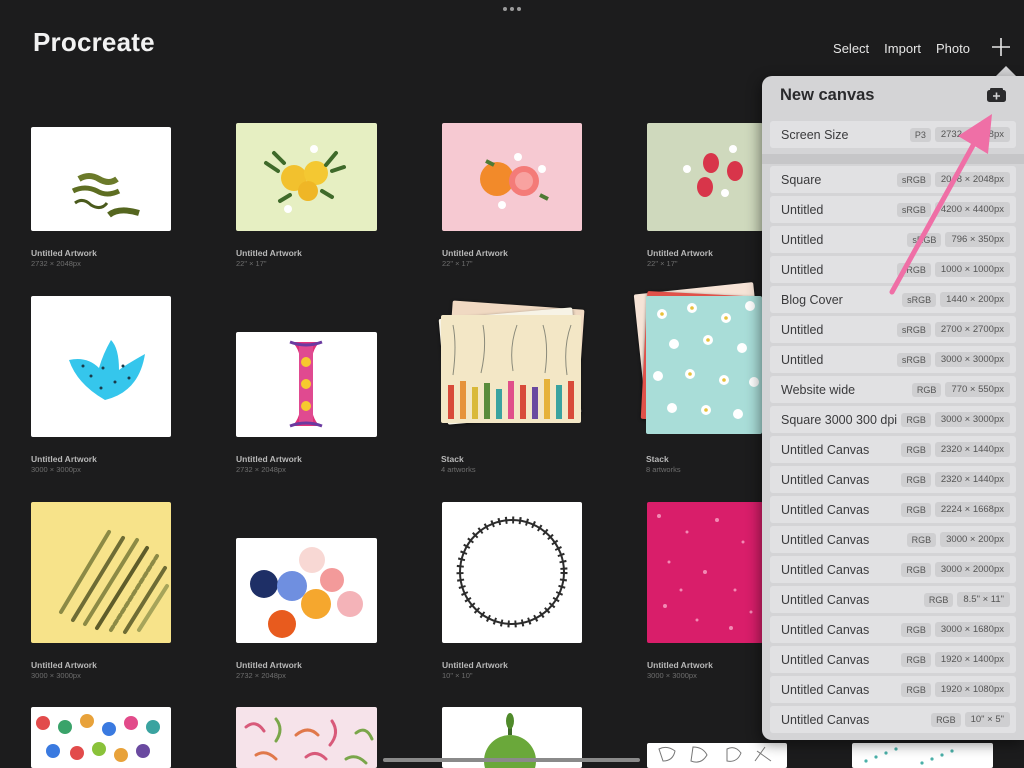 This screenshot has width=1024, height=768. I want to click on canvas-preset-row: Untitled Canvas RGB 1920 × 1080px, so click(893, 689).